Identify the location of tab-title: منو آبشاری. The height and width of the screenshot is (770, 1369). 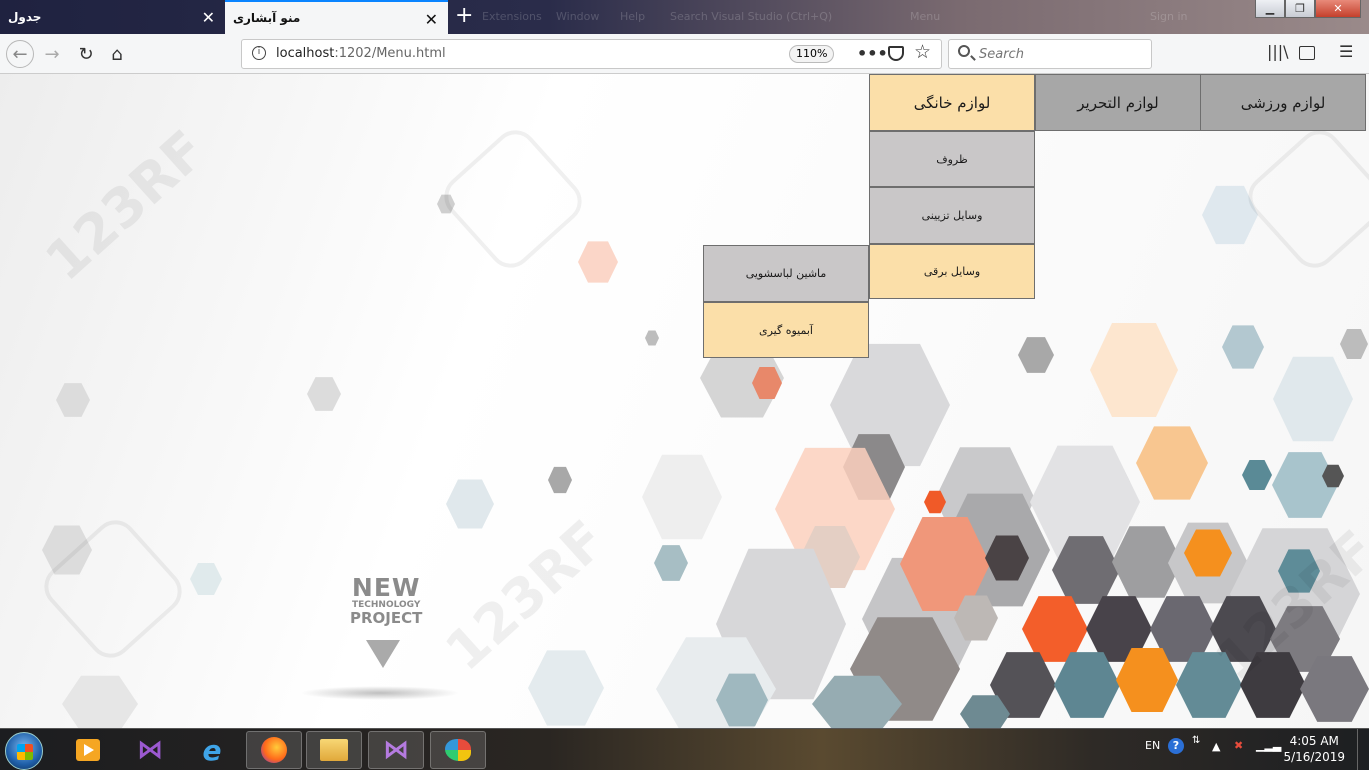
(267, 18).